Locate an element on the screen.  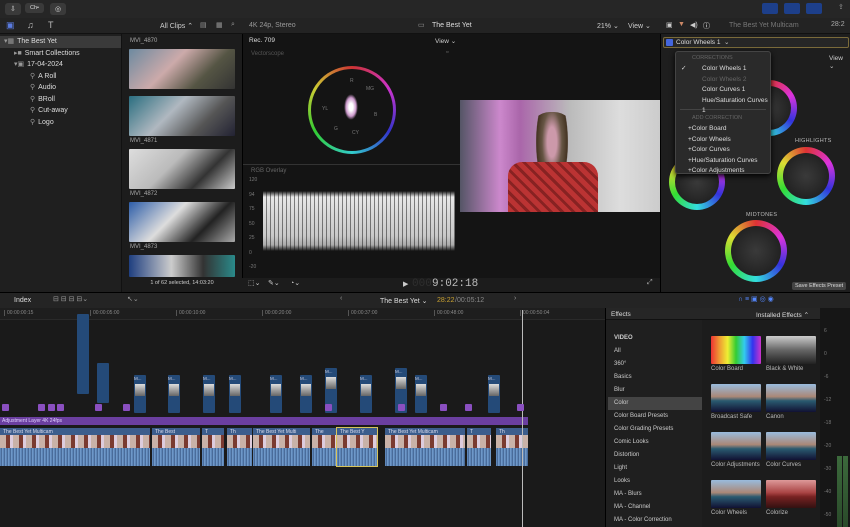
effects-category: Comic Looks is located at coordinates (655, 442).